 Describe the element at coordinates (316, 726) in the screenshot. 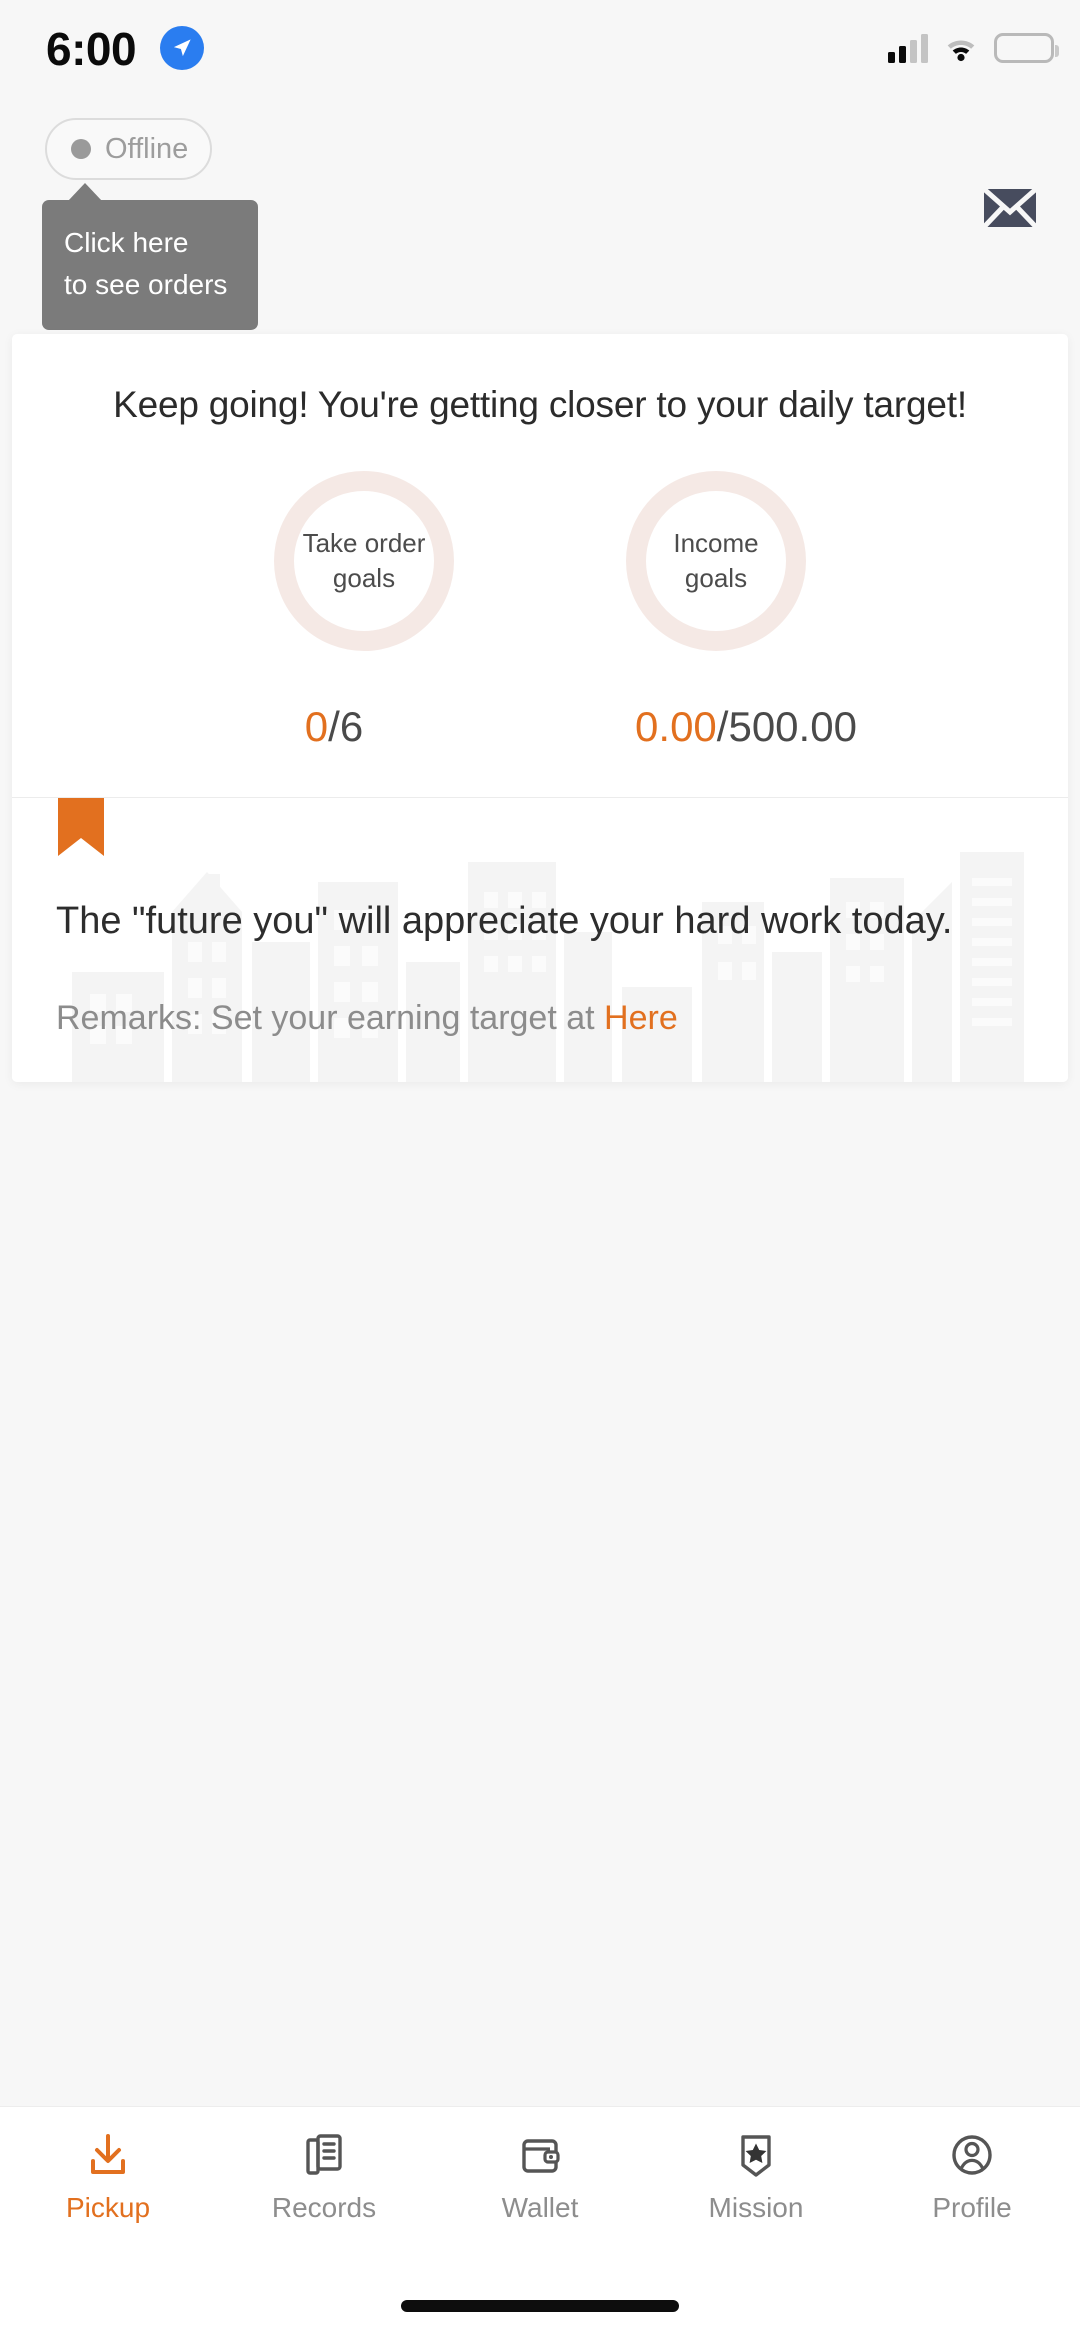

I see `take-order-current: 0` at that location.